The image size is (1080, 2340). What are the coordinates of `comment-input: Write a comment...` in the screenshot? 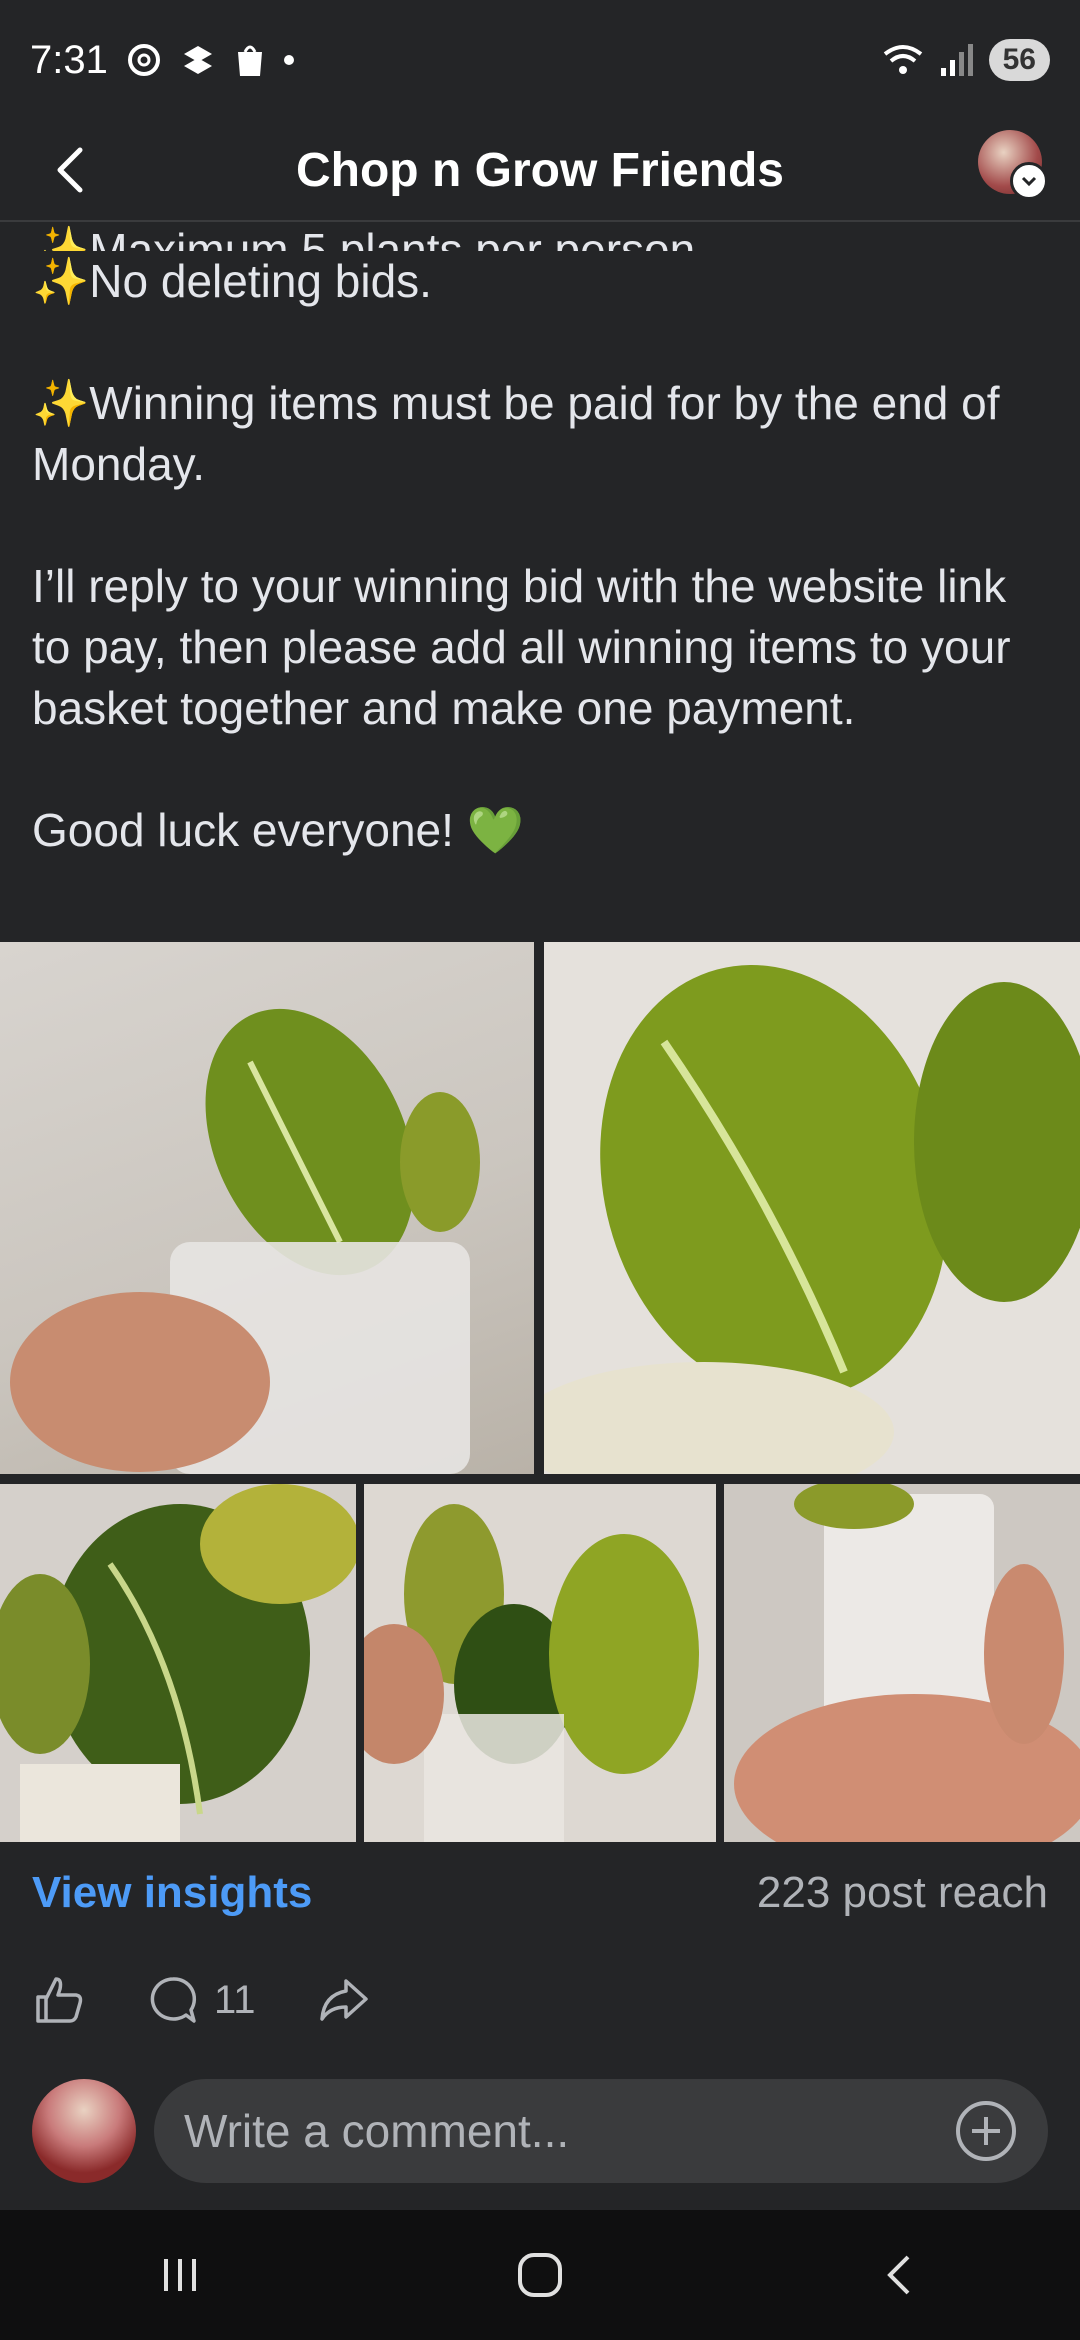 It's located at (601, 2131).